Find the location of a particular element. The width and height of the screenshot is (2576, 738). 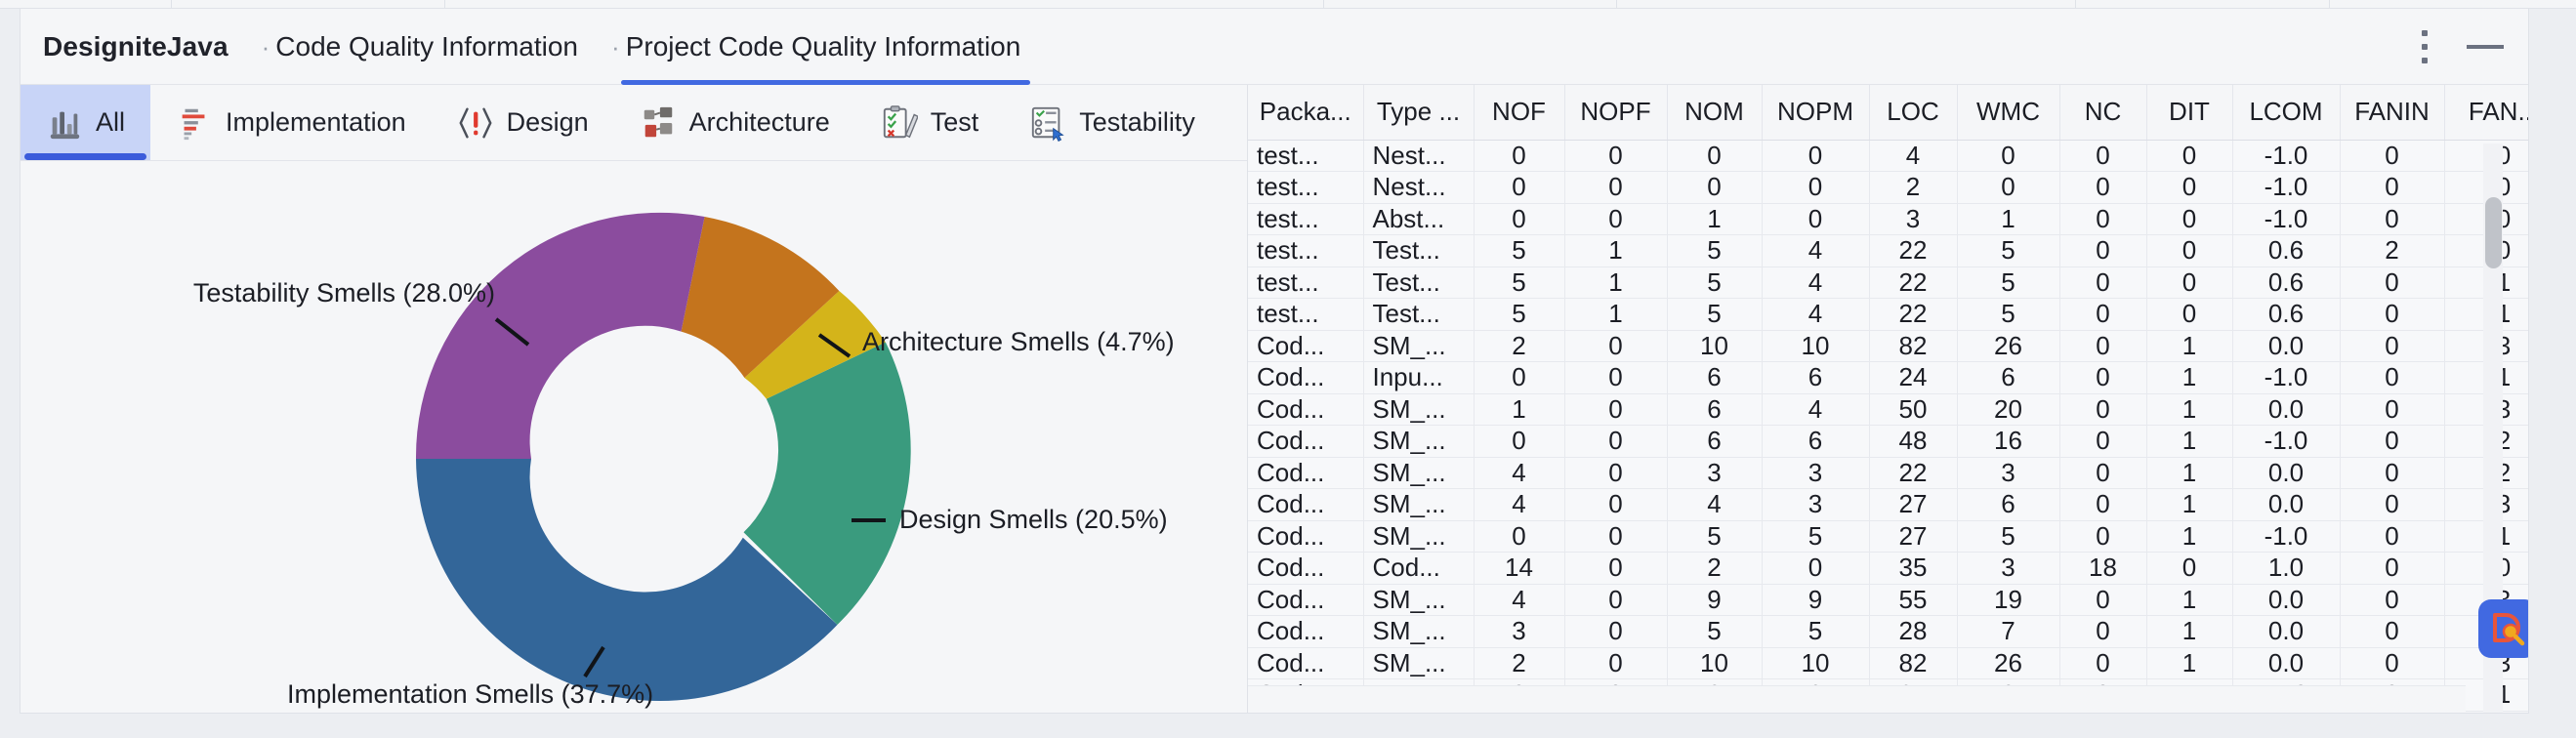

table-row: Cod...SM_...40995519010.003 is located at coordinates (1888, 600).